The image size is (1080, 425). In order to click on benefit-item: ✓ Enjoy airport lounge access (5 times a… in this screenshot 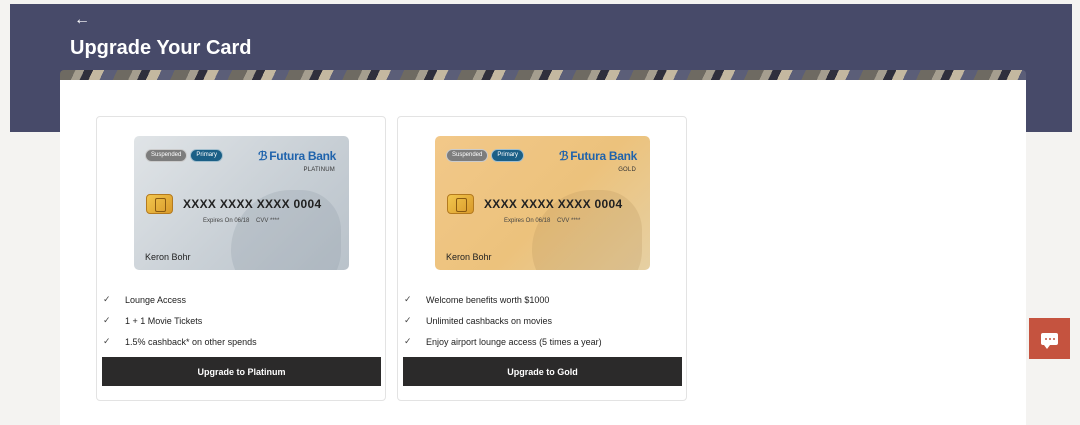, I will do `click(503, 341)`.